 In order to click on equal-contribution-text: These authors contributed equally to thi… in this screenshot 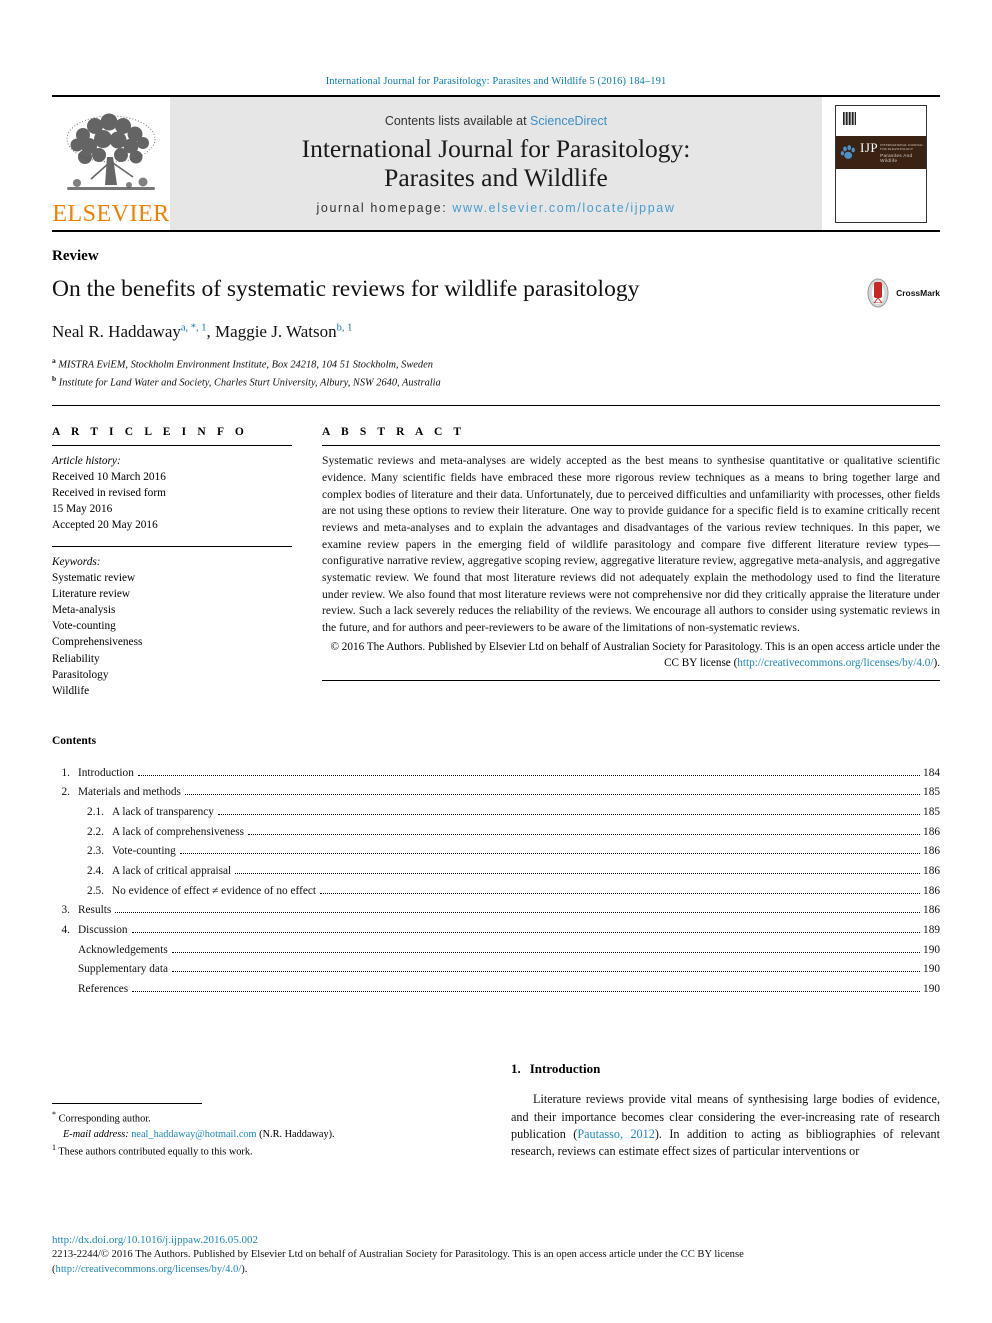, I will do `click(155, 1152)`.